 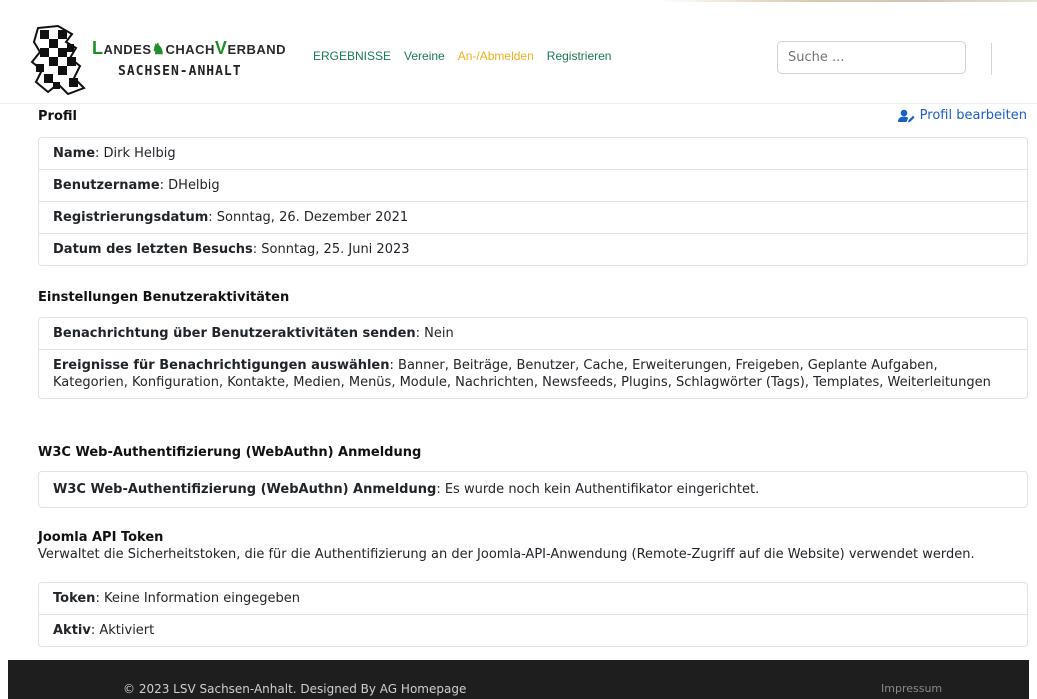 What do you see at coordinates (158, 49) in the screenshot?
I see `knight-icon: ♞` at bounding box center [158, 49].